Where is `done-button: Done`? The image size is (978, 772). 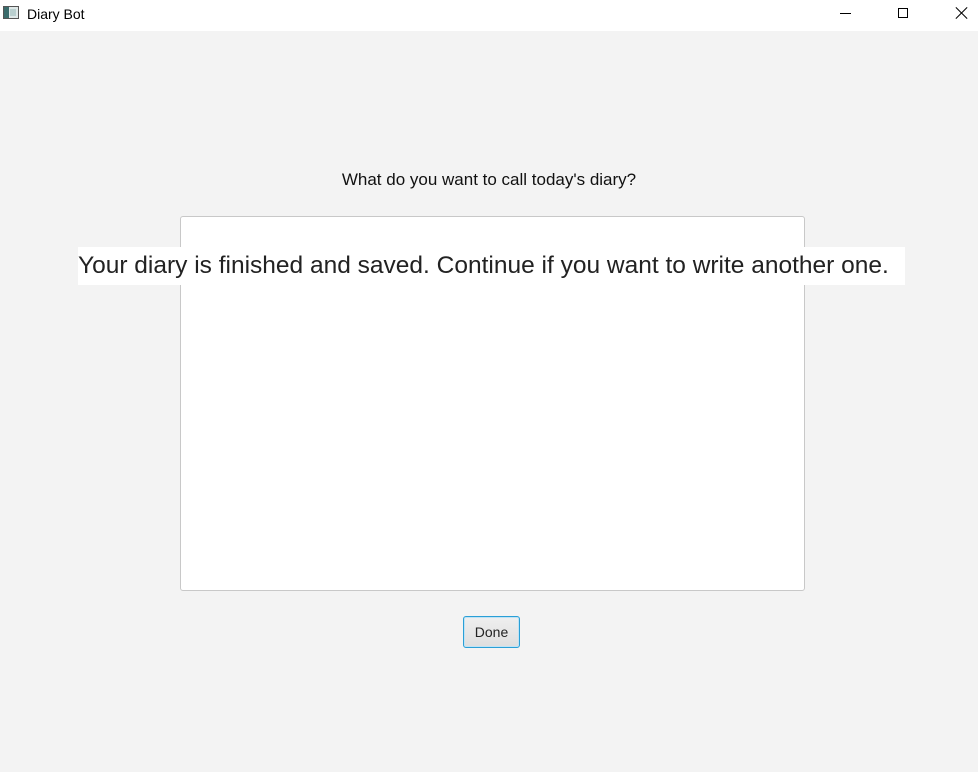 done-button: Done is located at coordinates (491, 632).